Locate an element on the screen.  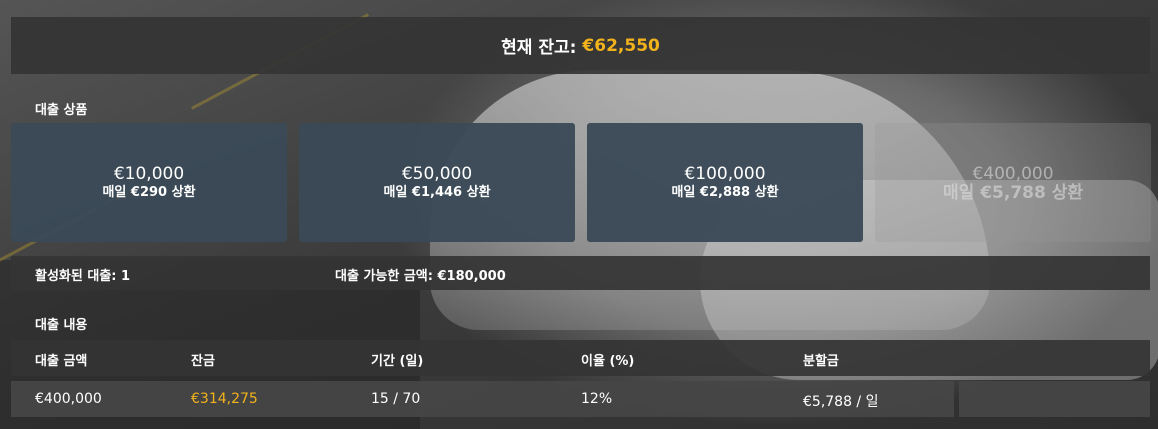
loan-product-10000: €10,000 매일 €290 상환 is located at coordinates (149, 182).